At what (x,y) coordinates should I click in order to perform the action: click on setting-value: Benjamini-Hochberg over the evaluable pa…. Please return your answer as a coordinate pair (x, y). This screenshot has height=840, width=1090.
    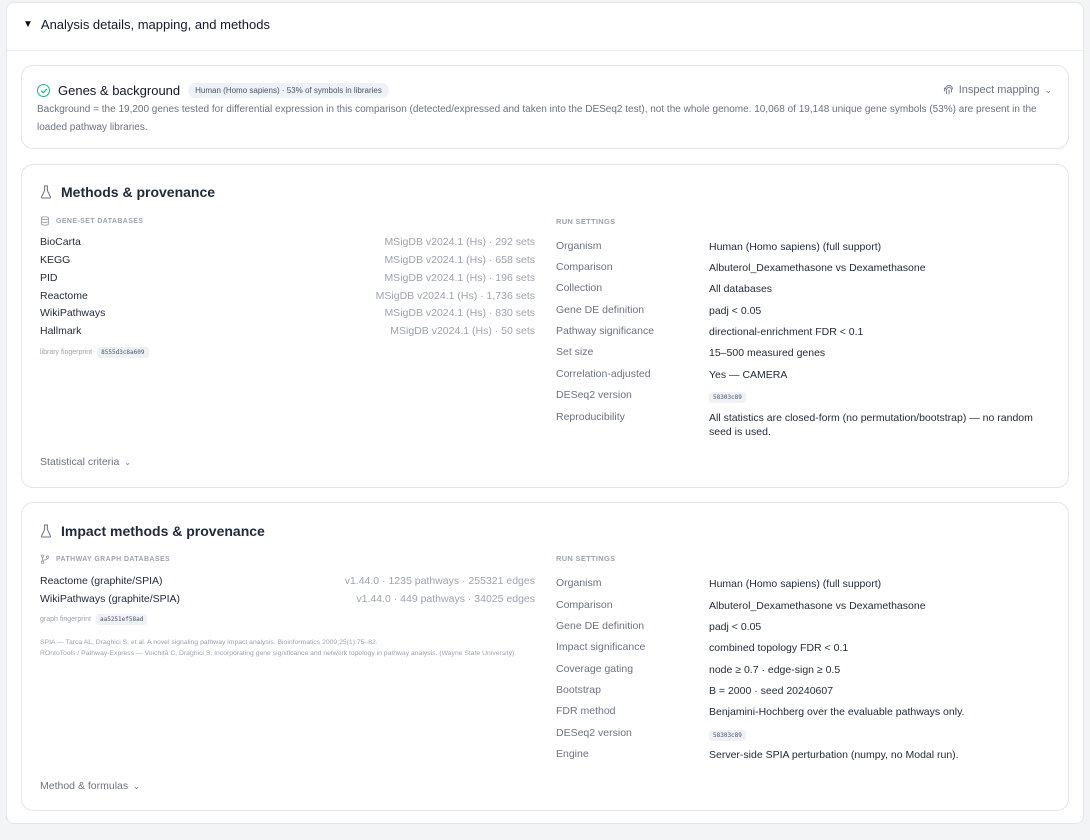
    Looking at the image, I should click on (837, 712).